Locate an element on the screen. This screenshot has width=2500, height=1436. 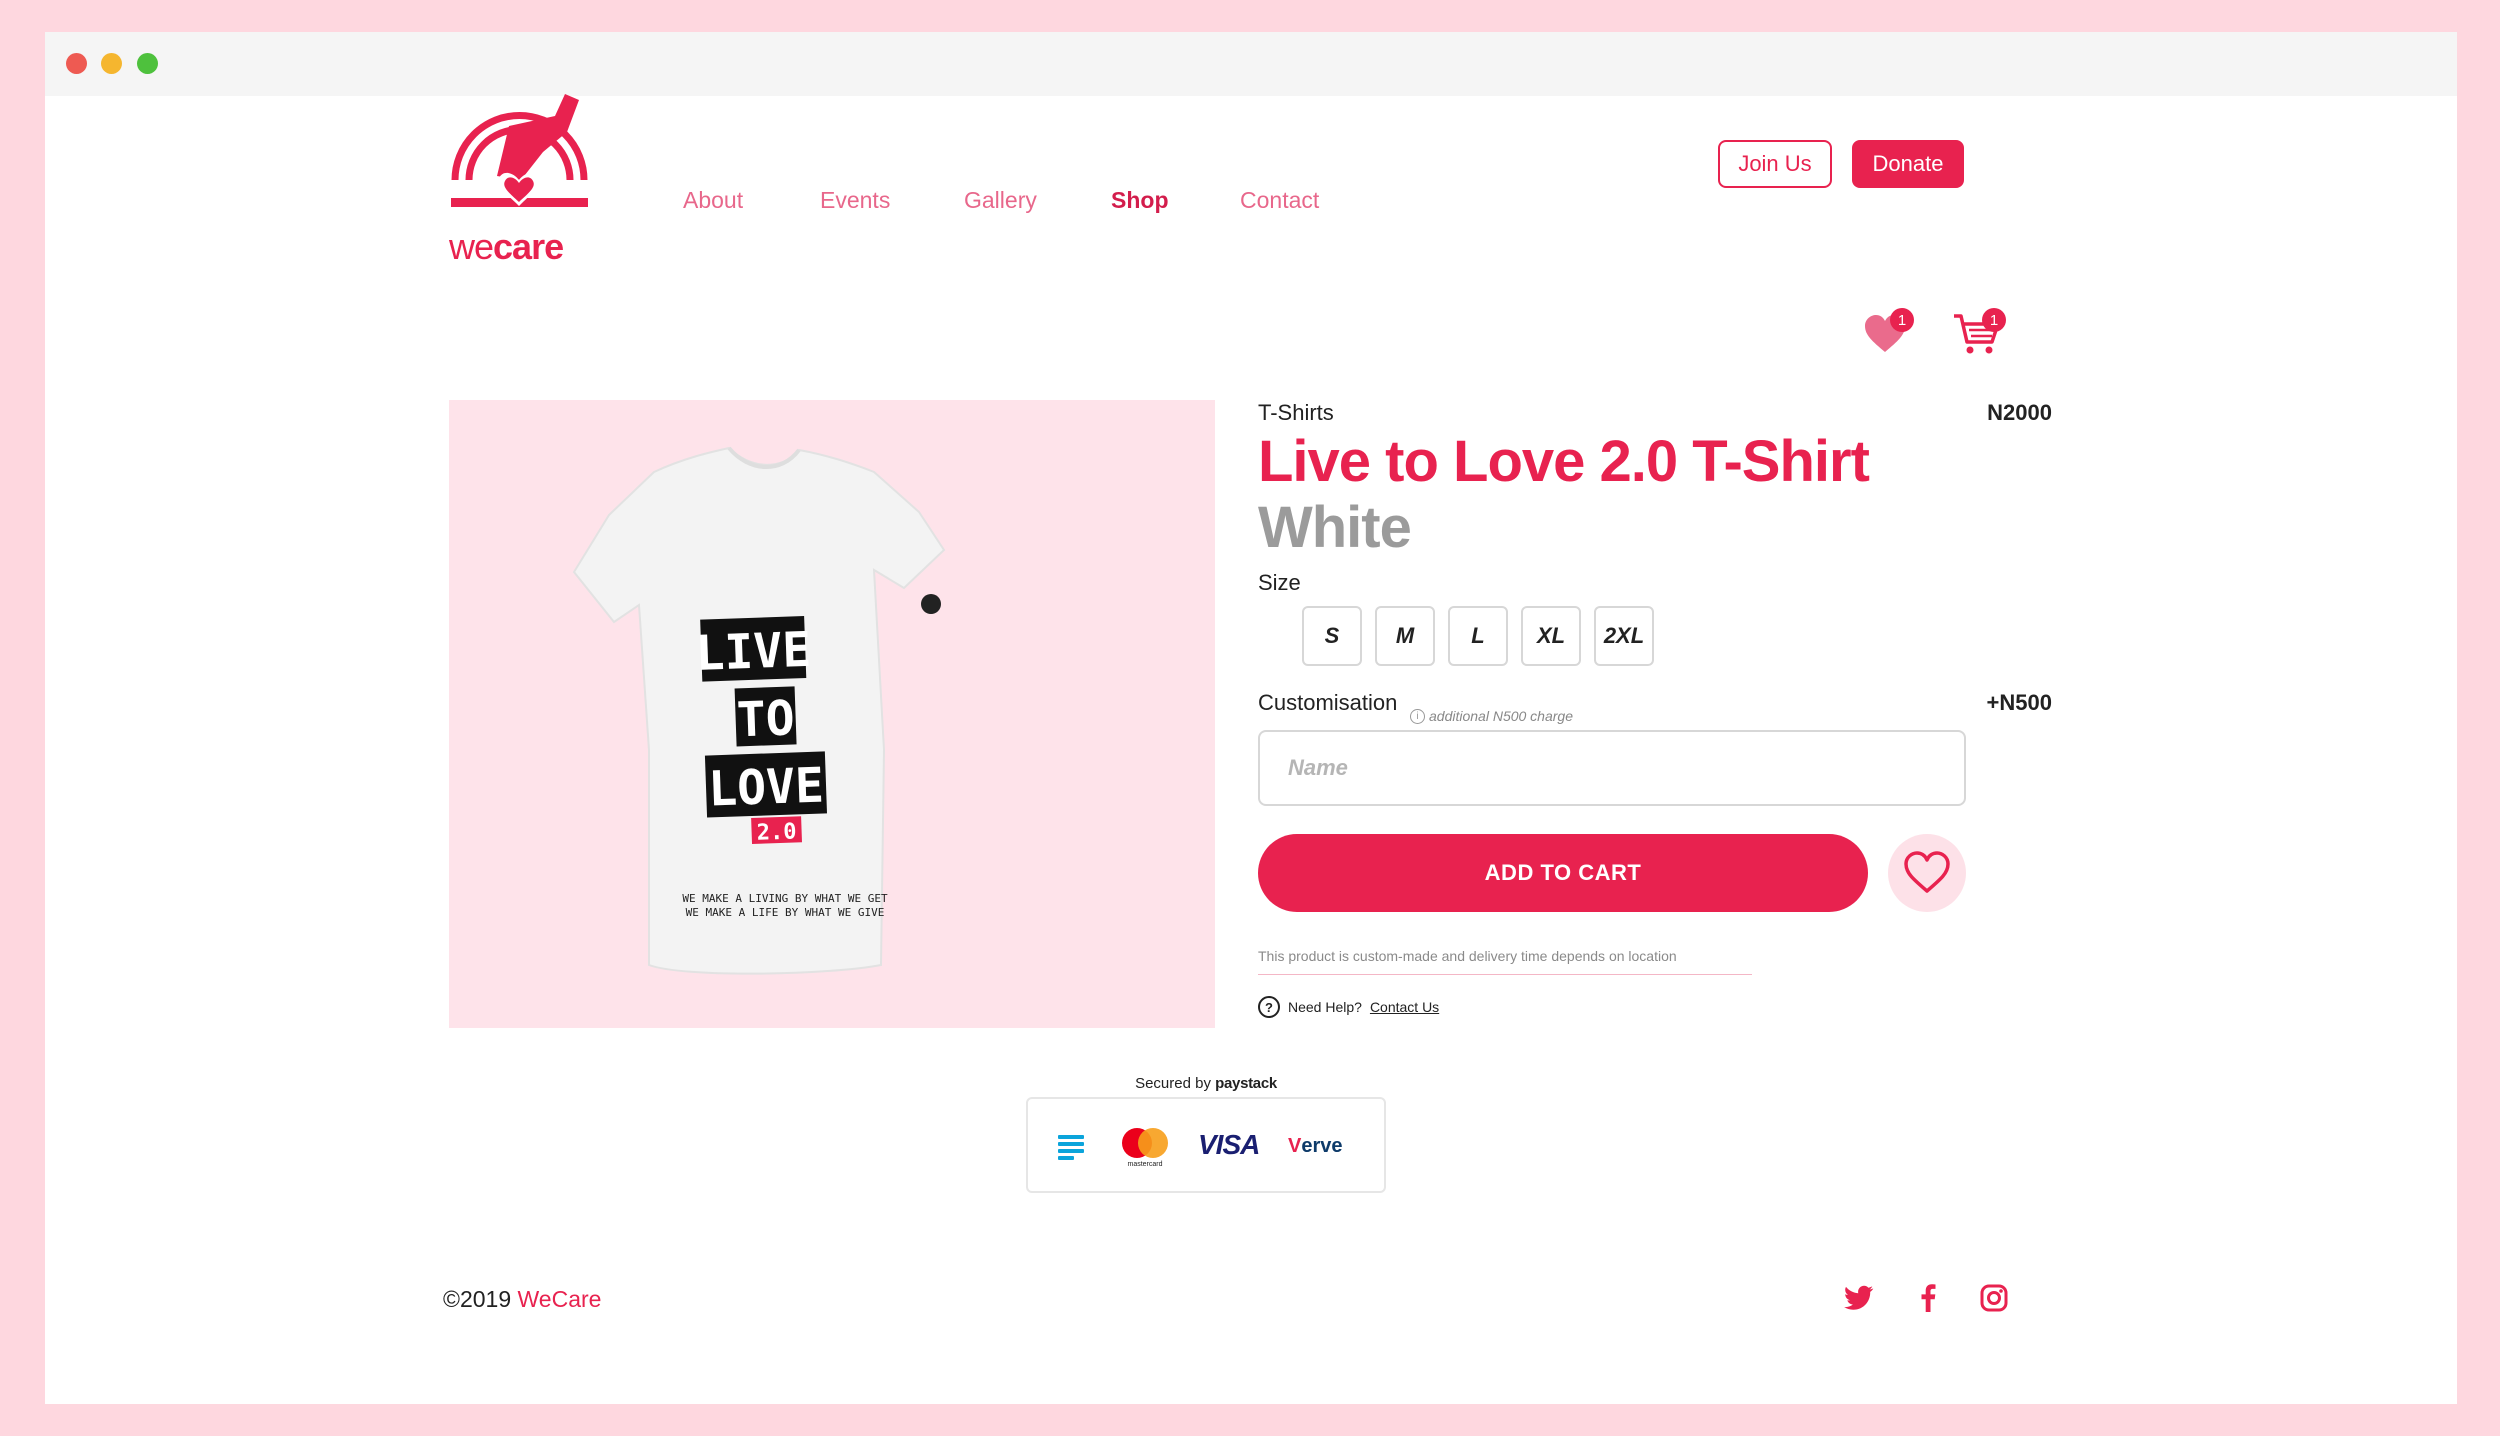
facebook-link is located at coordinates (1928, 1298).